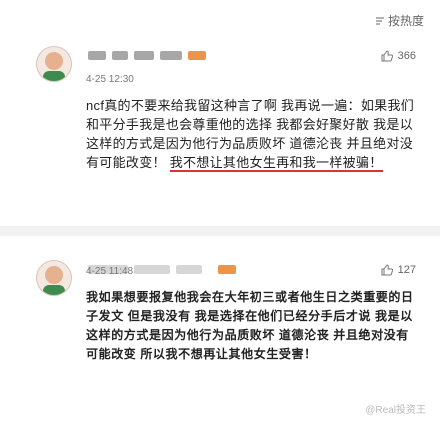 The image size is (440, 424). Describe the element at coordinates (220, 231) in the screenshot. I see `divider` at that location.